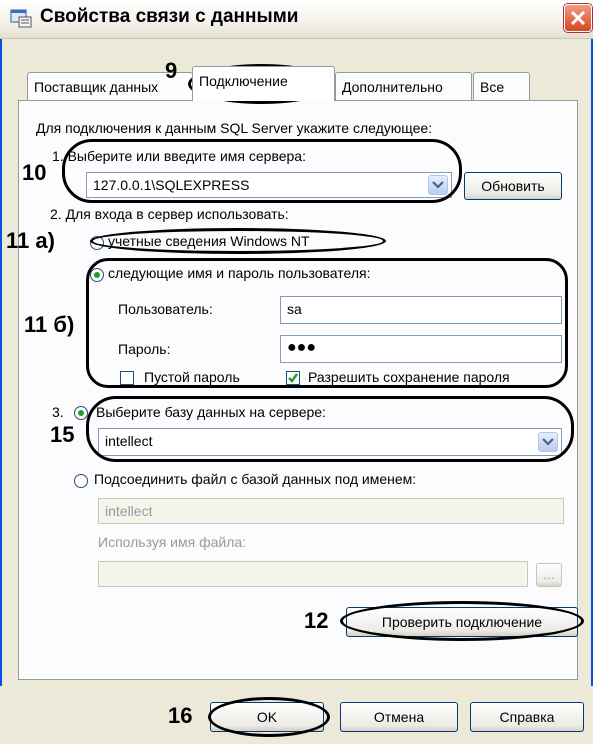 This screenshot has width=593, height=744. I want to click on server-name-combobox: 127.0.0.1\SQLEXPRESS, so click(269, 185).